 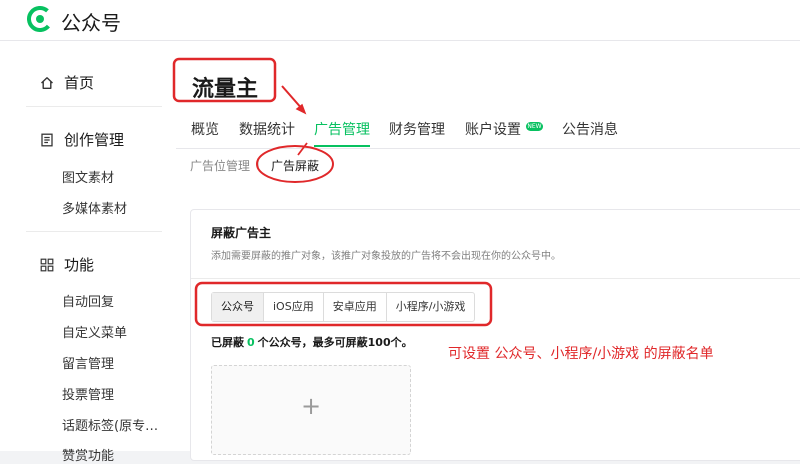 What do you see at coordinates (225, 89) in the screenshot?
I see `page-title: 流量主` at bounding box center [225, 89].